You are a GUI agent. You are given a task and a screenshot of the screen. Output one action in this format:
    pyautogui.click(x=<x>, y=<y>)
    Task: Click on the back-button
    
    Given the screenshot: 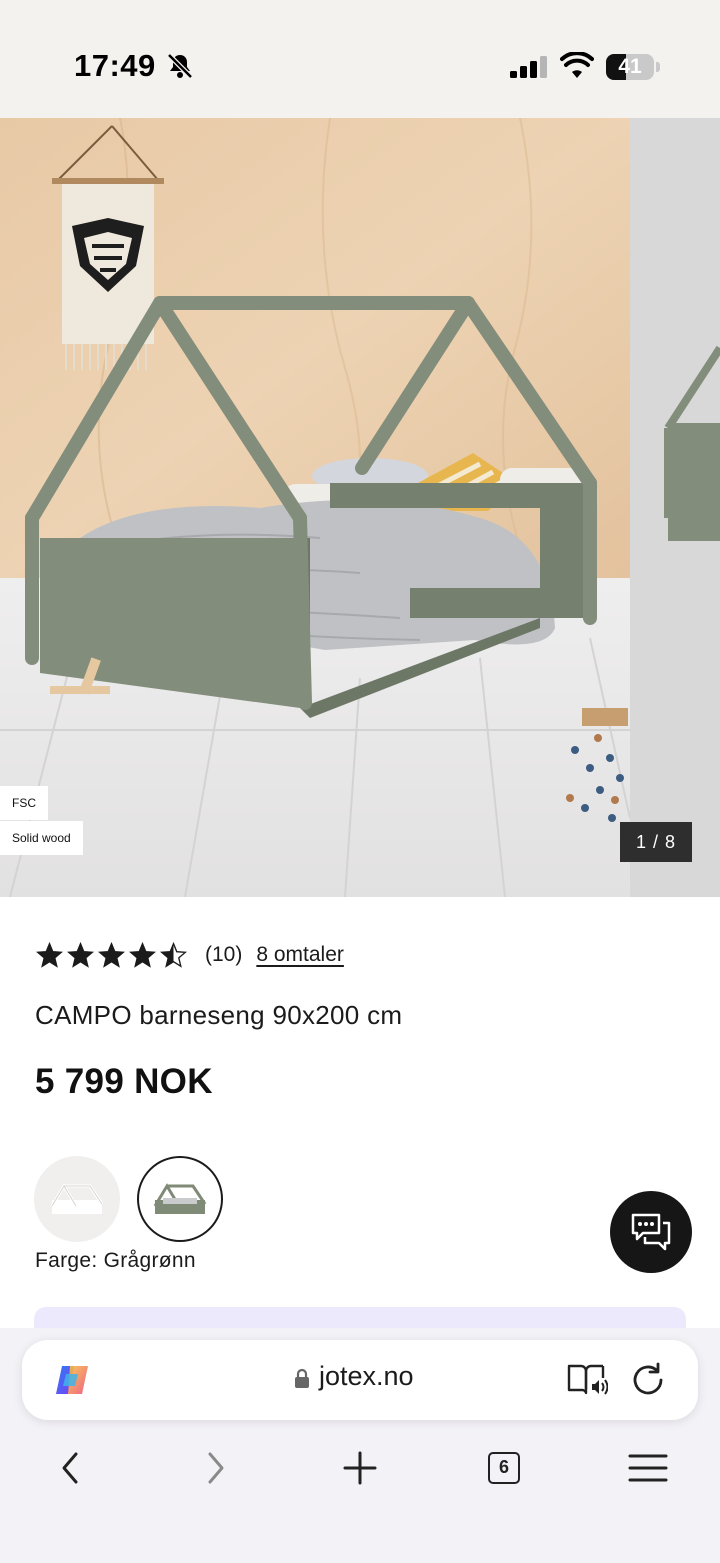 What is the action you would take?
    pyautogui.click(x=72, y=1468)
    